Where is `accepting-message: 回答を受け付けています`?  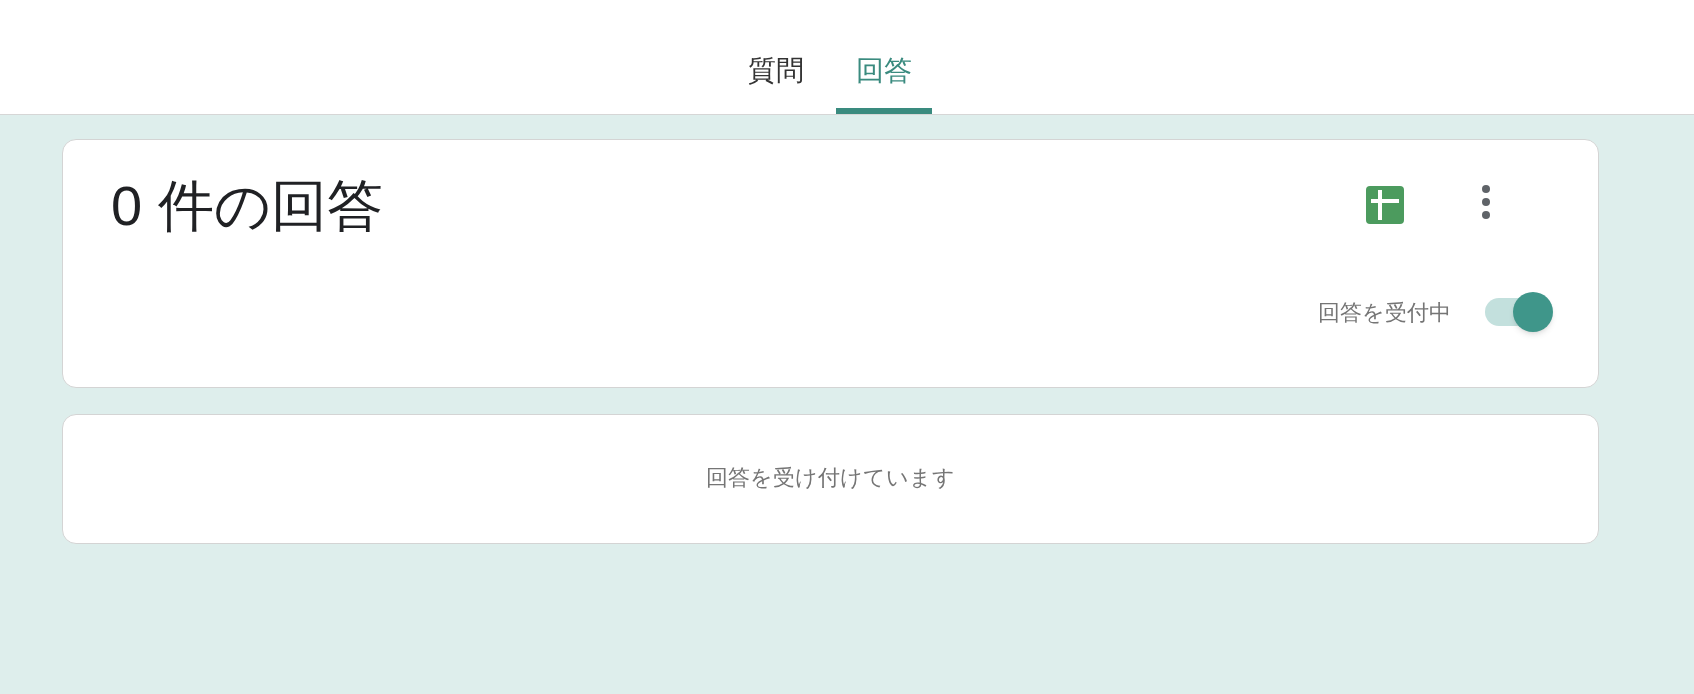 accepting-message: 回答を受け付けています is located at coordinates (830, 477).